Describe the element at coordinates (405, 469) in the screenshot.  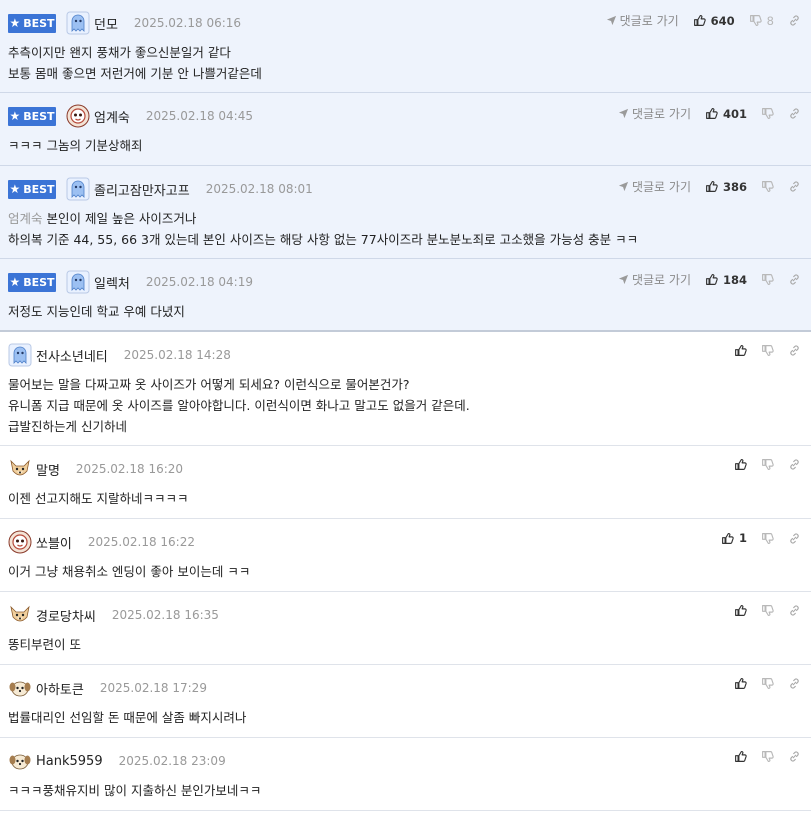
I see `comment-header: 말명 2025.02.18 16:20` at that location.